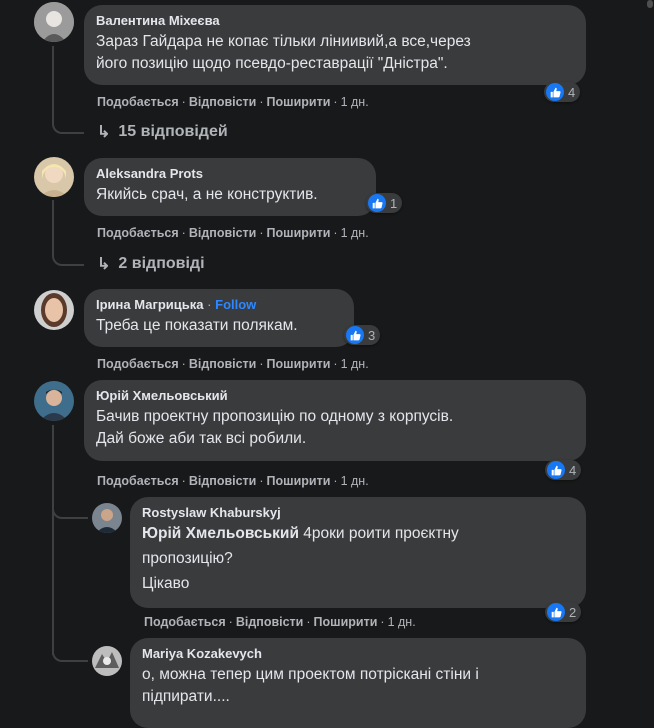 The width and height of the screenshot is (654, 728). What do you see at coordinates (166, 583) in the screenshot?
I see `comment-text: Цікаво` at bounding box center [166, 583].